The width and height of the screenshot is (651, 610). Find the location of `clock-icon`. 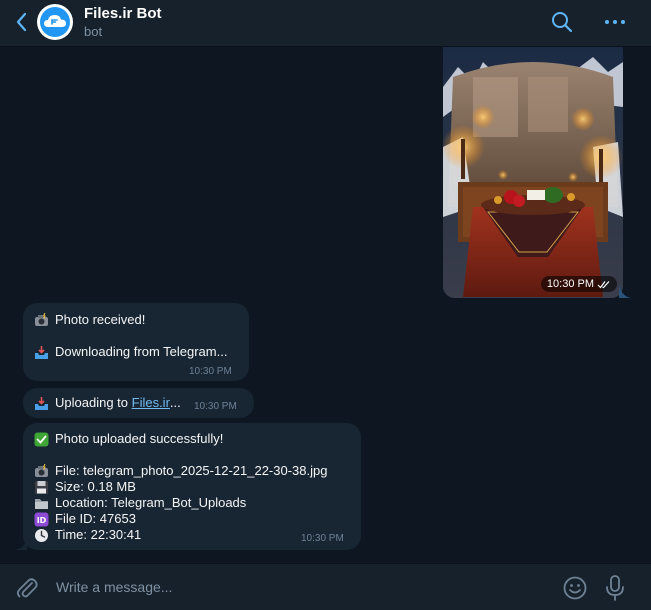

clock-icon is located at coordinates (41, 535).